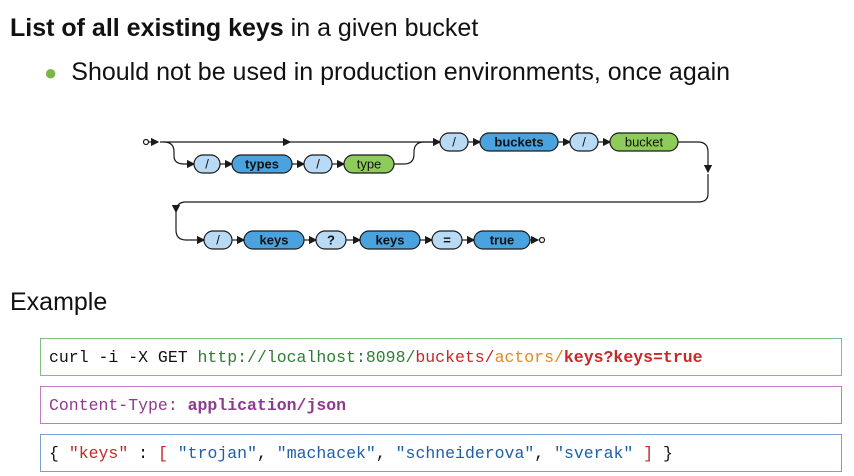  I want to click on curl-cmd: curl -i -X GET, so click(123, 357).